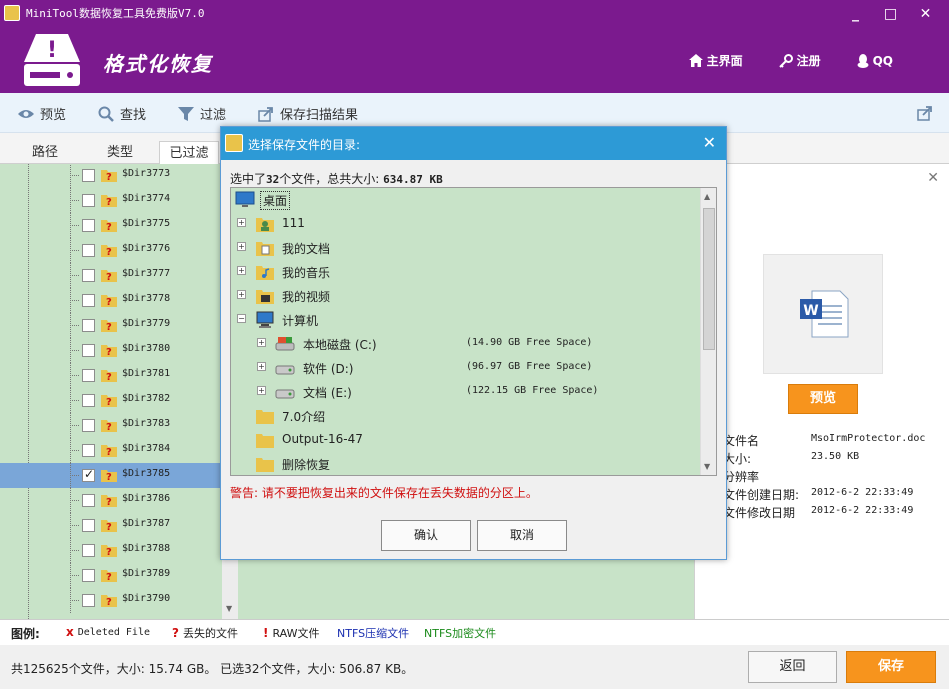 The height and width of the screenshot is (689, 949). What do you see at coordinates (45, 152) in the screenshot?
I see `tab-path: 路径` at bounding box center [45, 152].